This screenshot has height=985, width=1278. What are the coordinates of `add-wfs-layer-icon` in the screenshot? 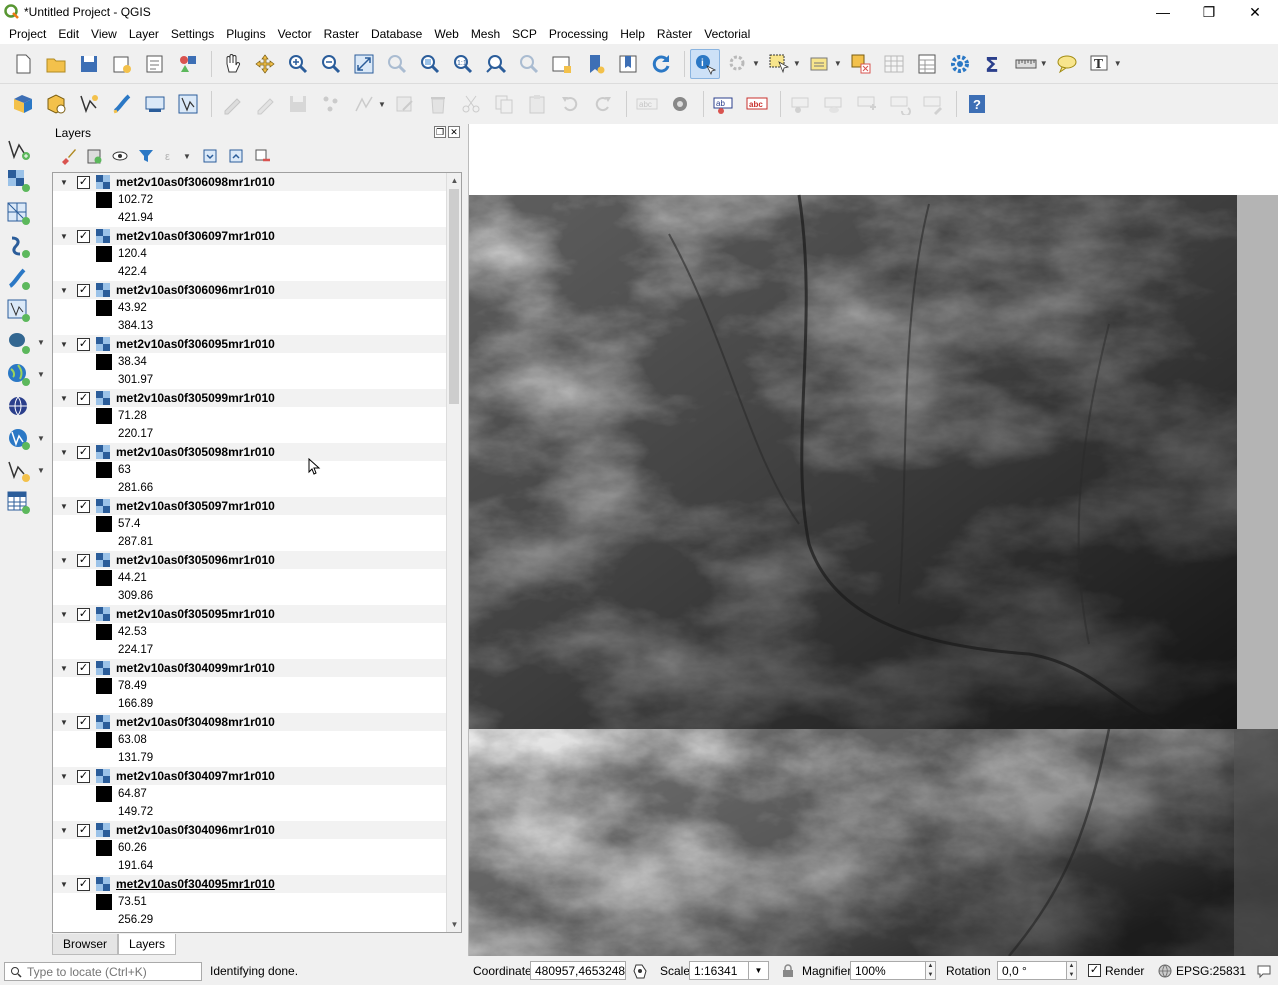 It's located at (19, 439).